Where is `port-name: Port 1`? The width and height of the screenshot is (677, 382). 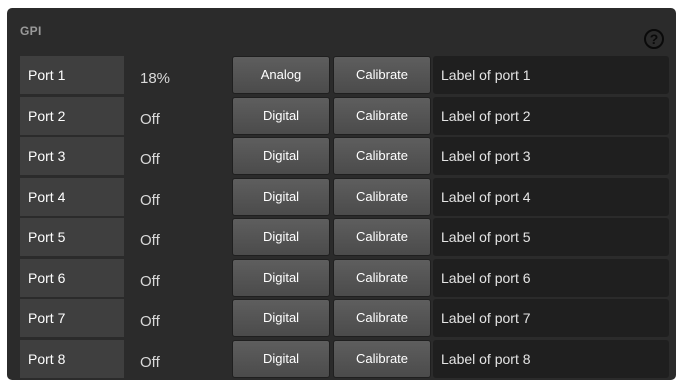 port-name: Port 1 is located at coordinates (72, 75).